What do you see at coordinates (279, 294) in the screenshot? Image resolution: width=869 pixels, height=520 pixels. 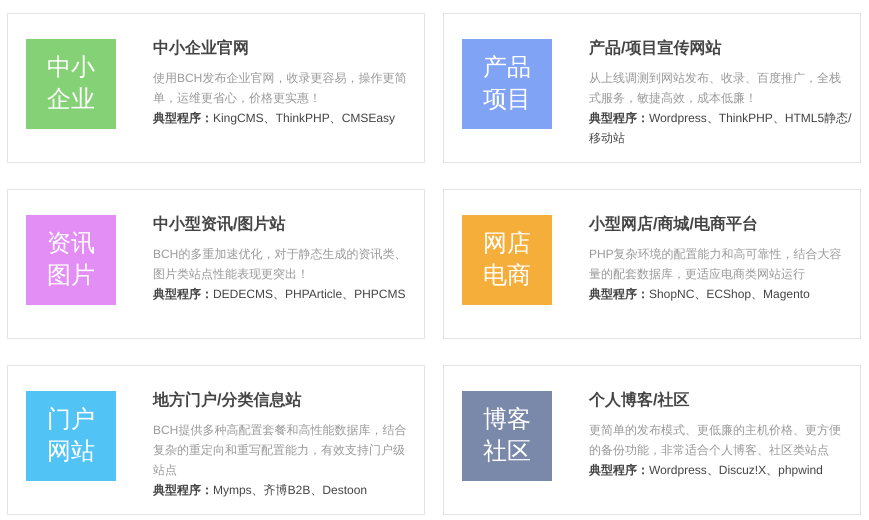 I see `typical-programs: 典型程序：DEDECMS、PHPArticle、PHPCMS` at bounding box center [279, 294].